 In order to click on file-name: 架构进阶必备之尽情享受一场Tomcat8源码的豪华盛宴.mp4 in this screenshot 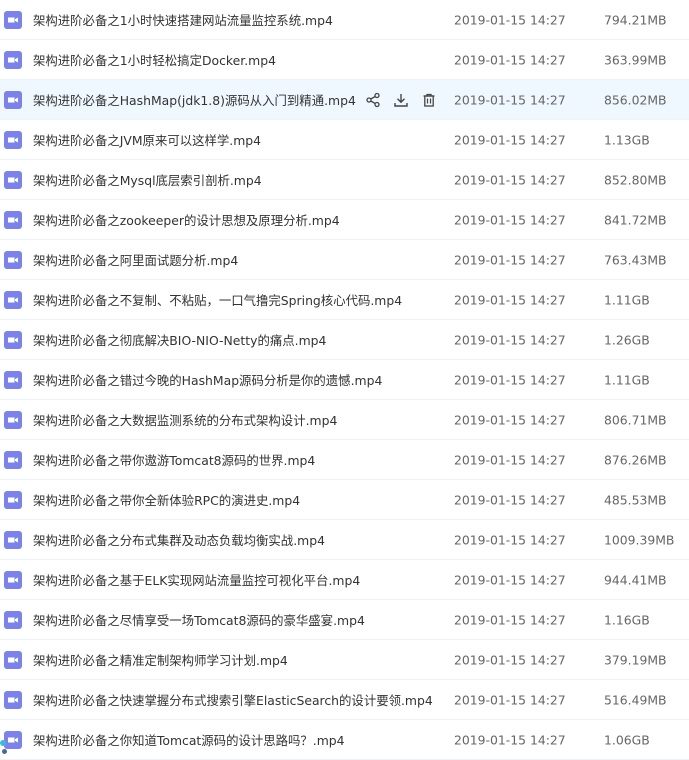, I will do `click(199, 620)`.